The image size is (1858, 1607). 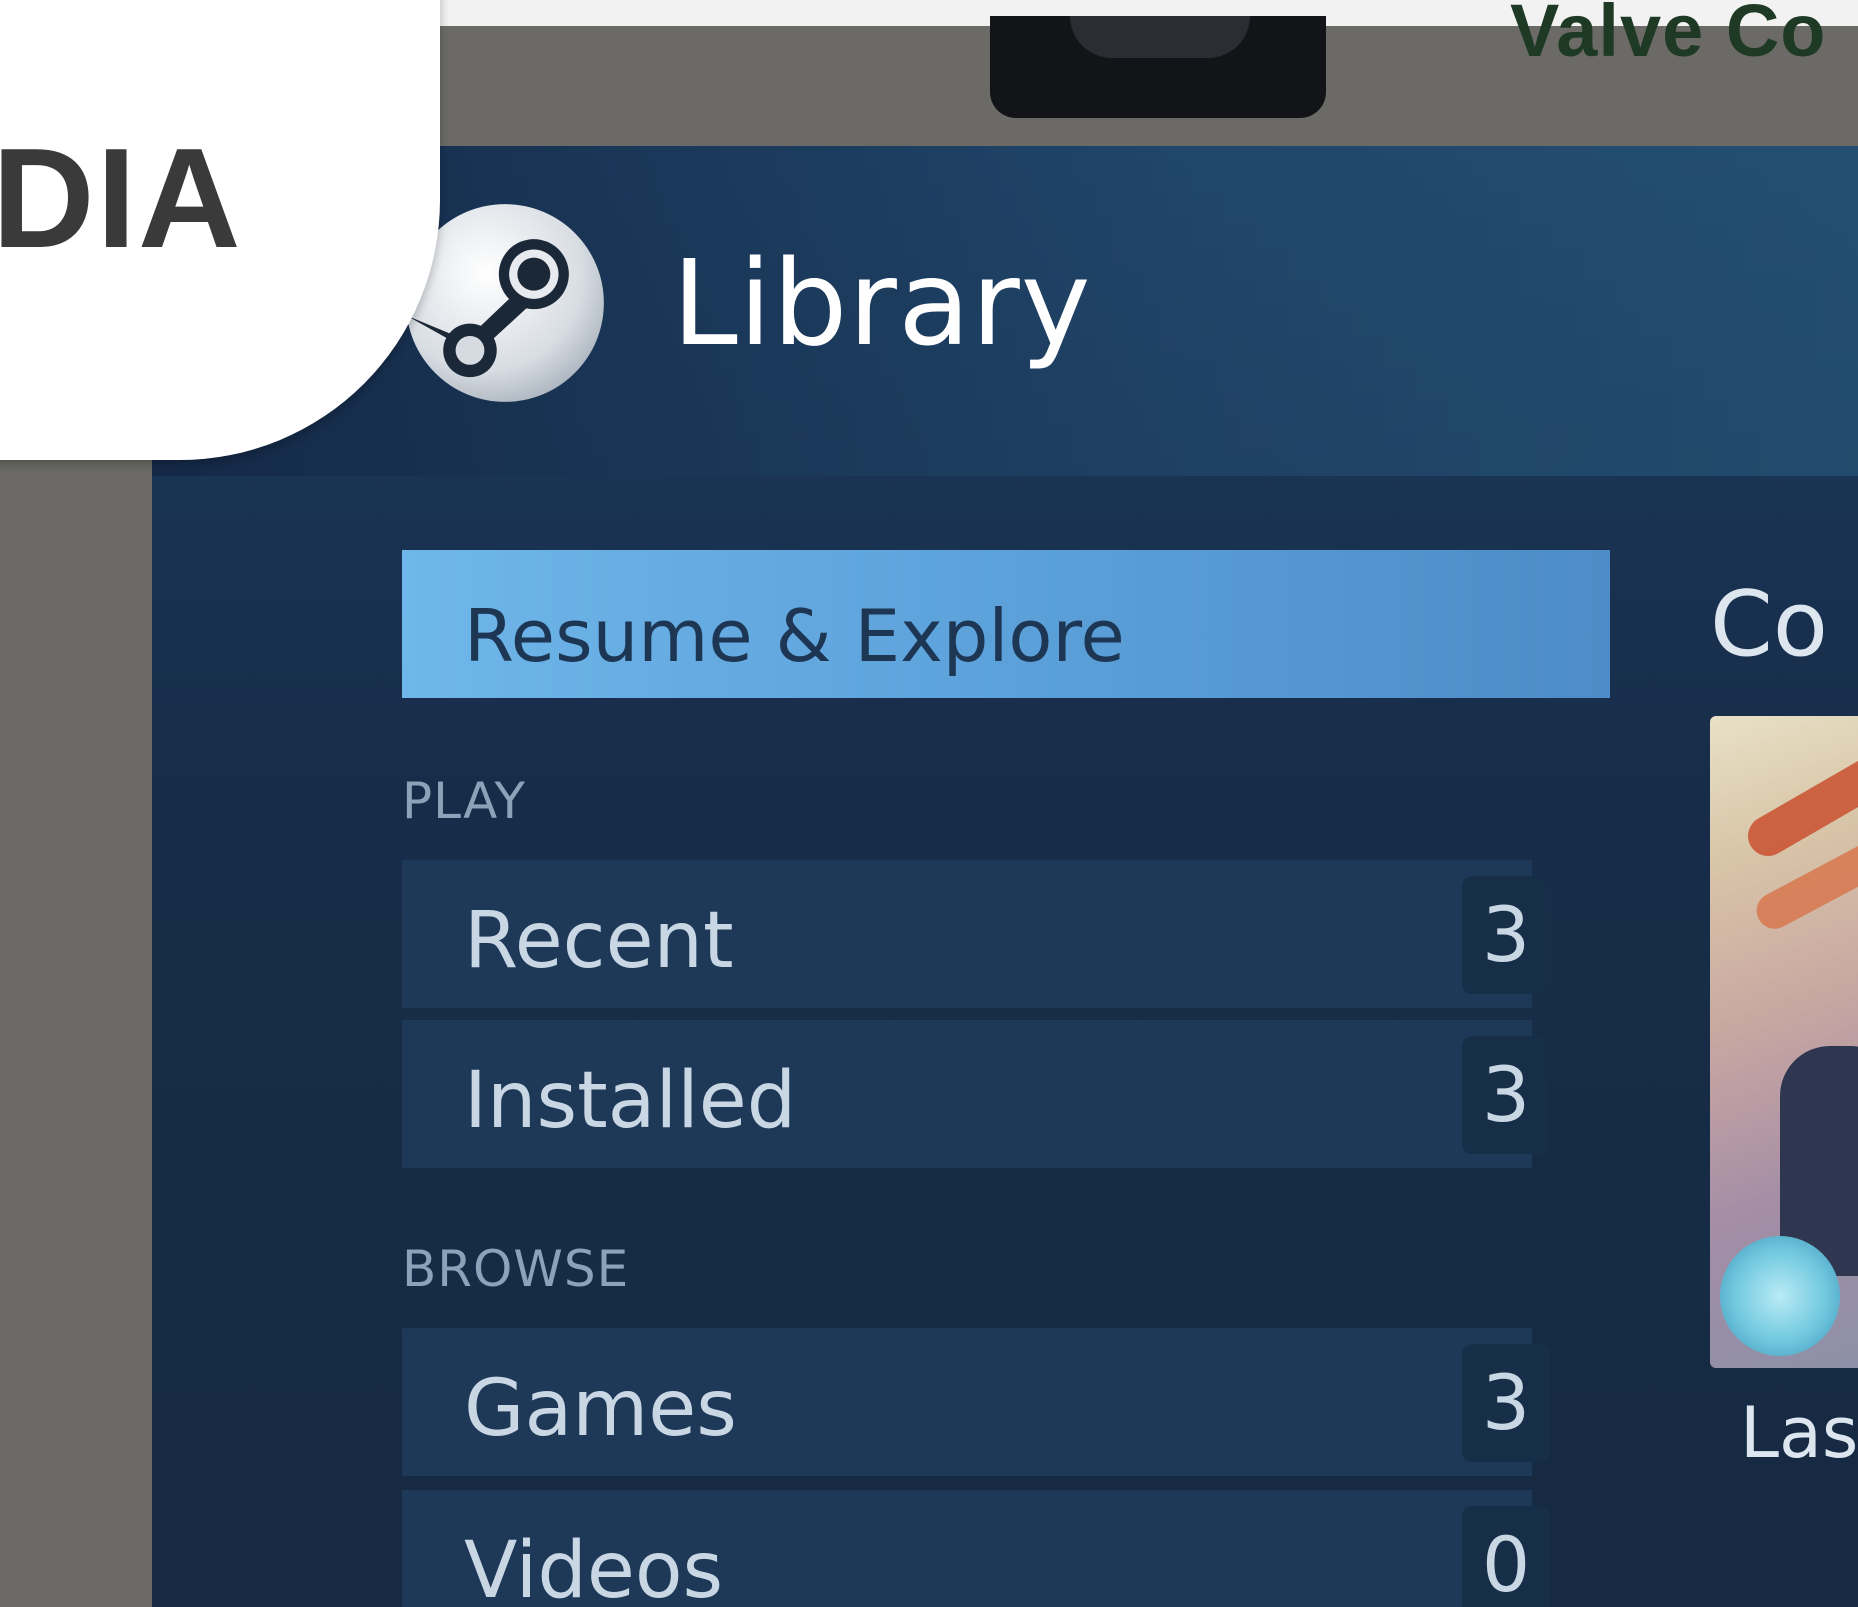 I want to click on nav-item-label: Installed, so click(x=630, y=1101).